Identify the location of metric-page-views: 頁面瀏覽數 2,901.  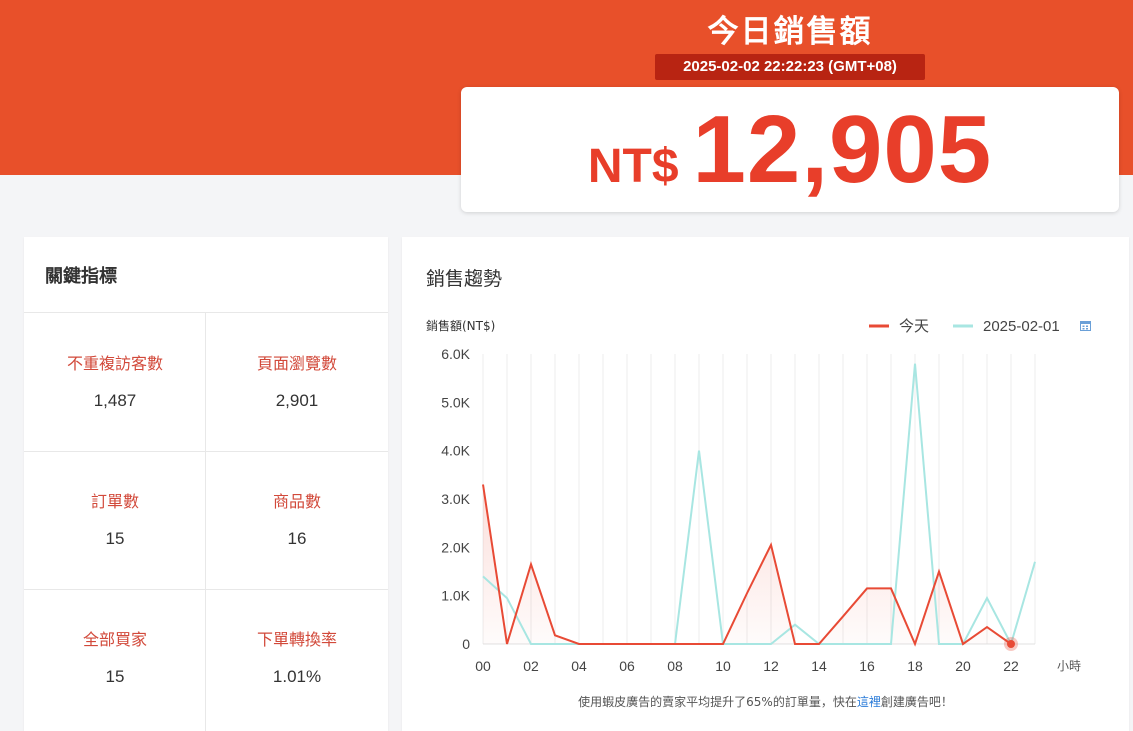
(297, 382).